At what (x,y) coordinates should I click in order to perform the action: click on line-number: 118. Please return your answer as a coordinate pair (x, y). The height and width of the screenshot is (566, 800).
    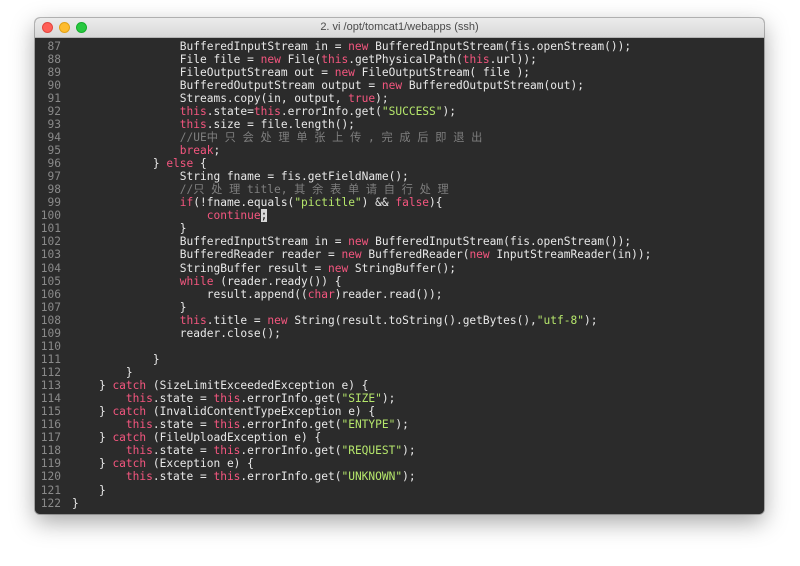
    Looking at the image, I should click on (50, 451).